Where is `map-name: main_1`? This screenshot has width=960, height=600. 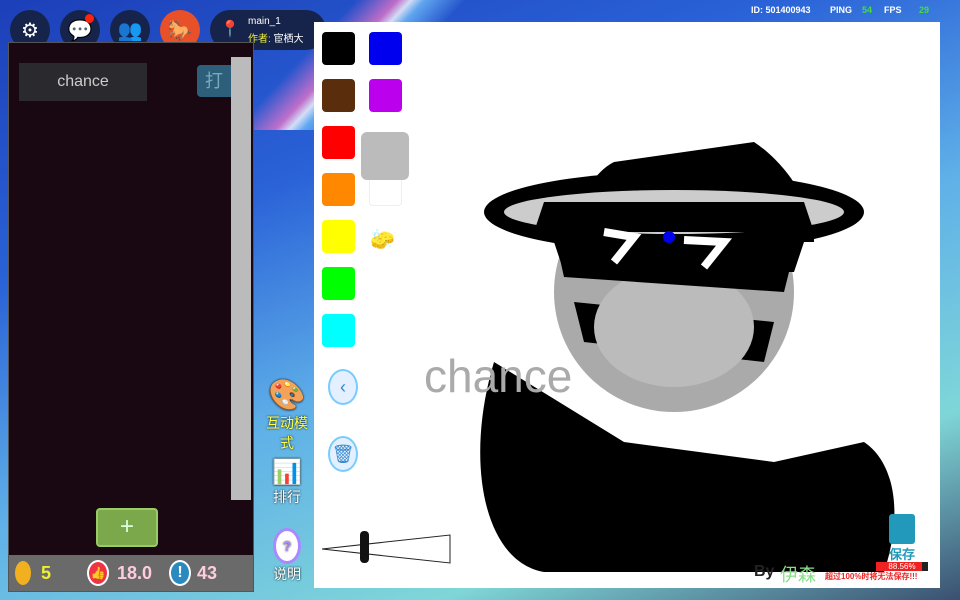 map-name: main_1 is located at coordinates (264, 21).